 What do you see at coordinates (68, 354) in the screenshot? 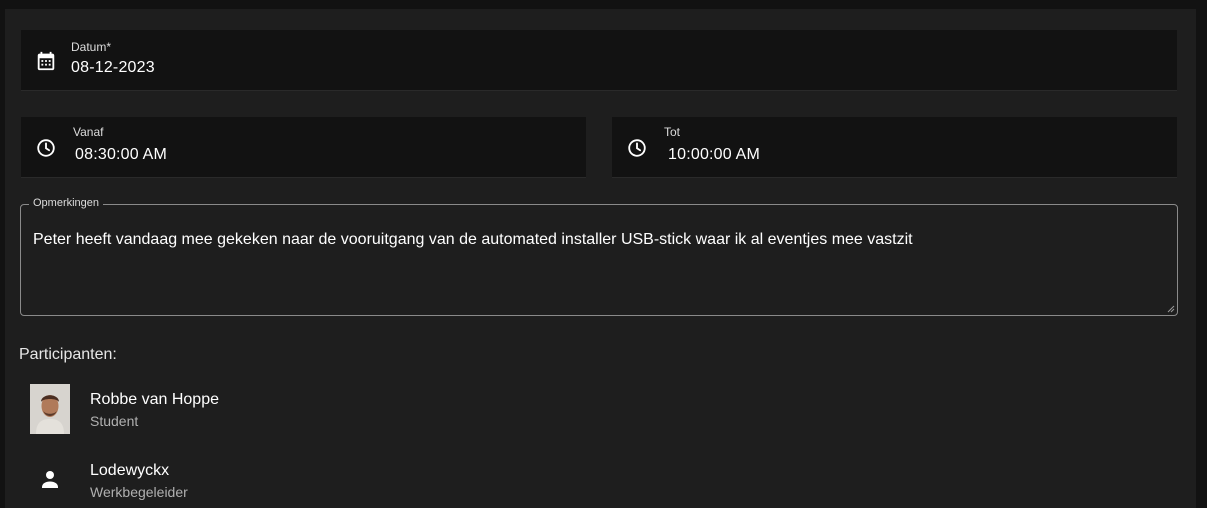
I see `participants-title: Participanten:` at bounding box center [68, 354].